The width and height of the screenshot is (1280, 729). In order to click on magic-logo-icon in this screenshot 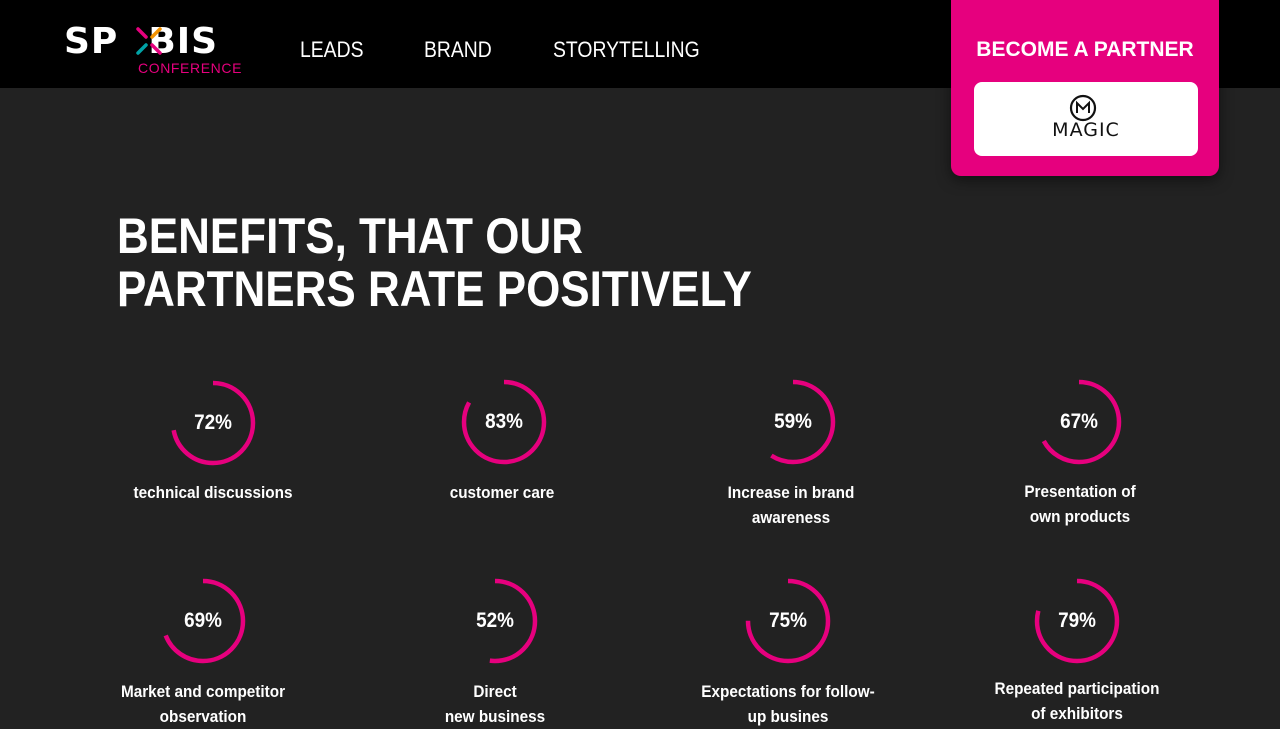, I will do `click(1083, 108)`.